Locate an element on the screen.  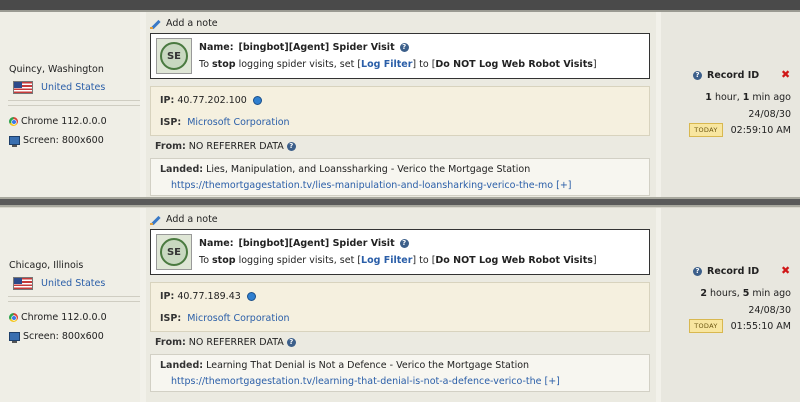
screen-row: Screen: 800x600 is located at coordinates (56, 337).